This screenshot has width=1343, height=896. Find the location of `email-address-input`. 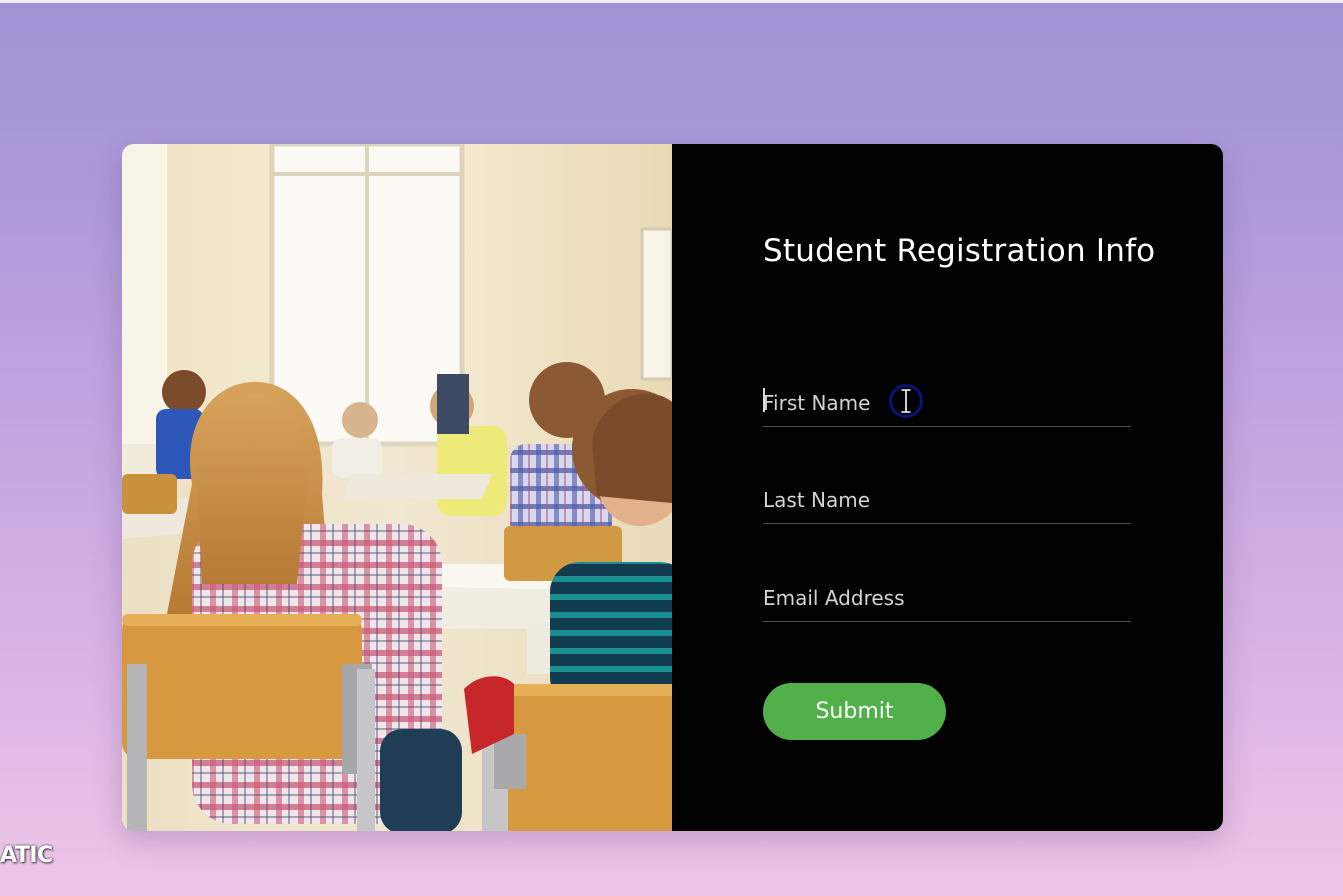

email-address-input is located at coordinates (947, 598).